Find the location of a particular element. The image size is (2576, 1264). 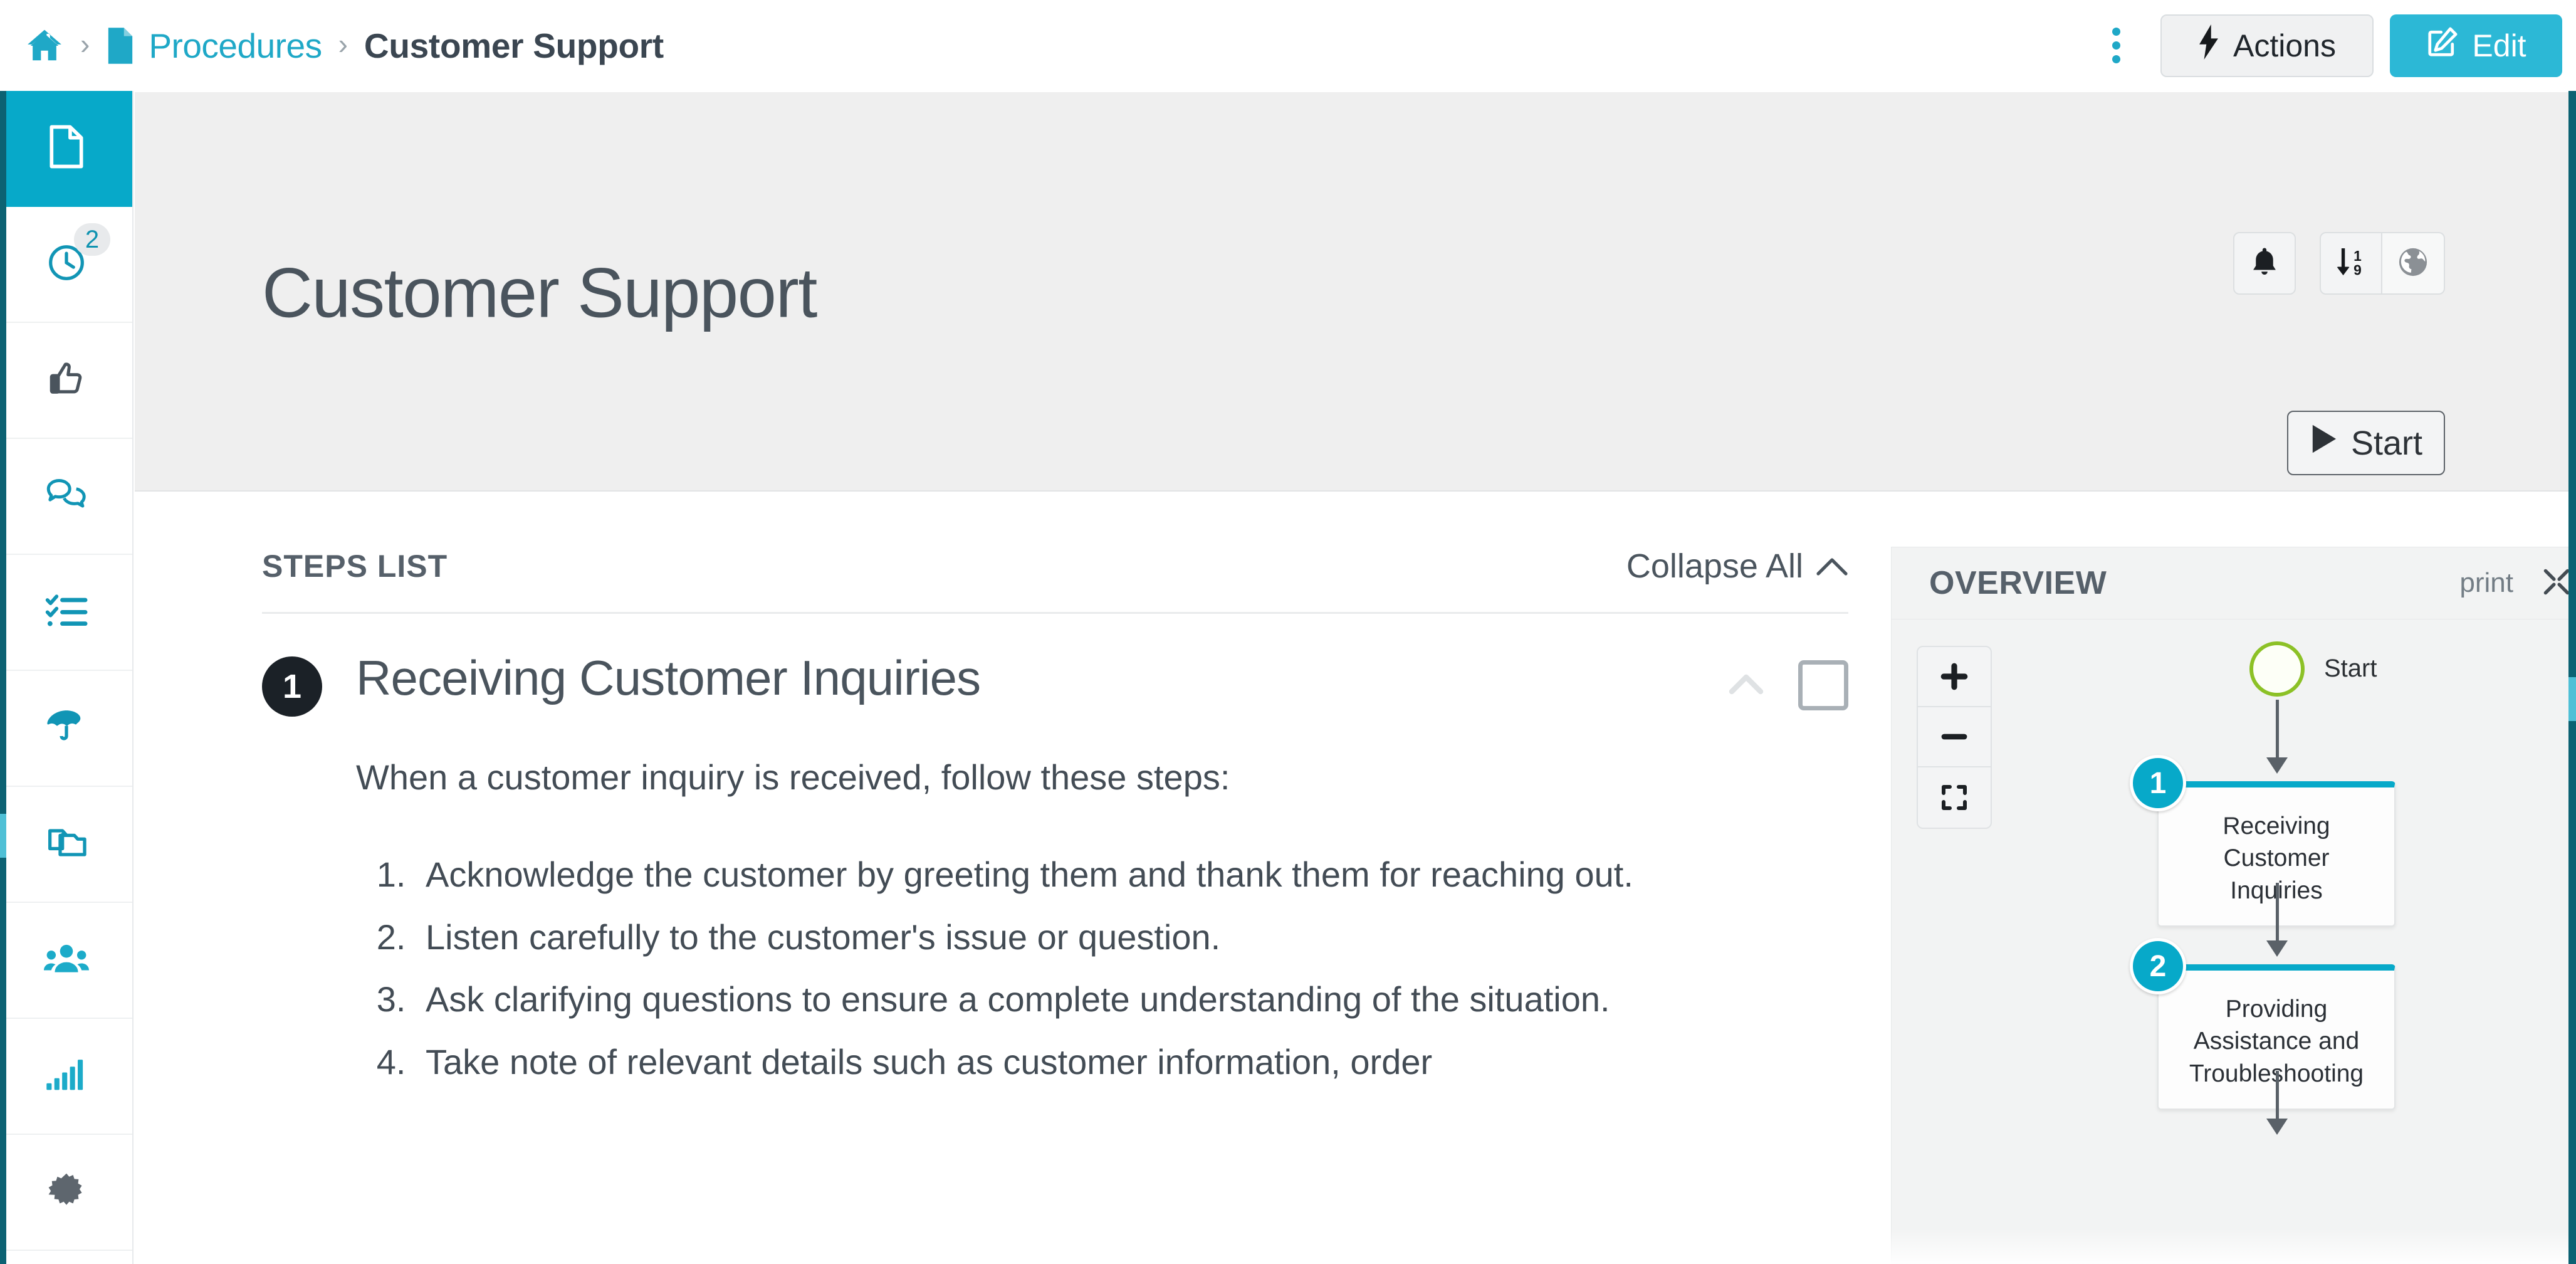

expand-arrows-icon is located at coordinates (2556, 583).